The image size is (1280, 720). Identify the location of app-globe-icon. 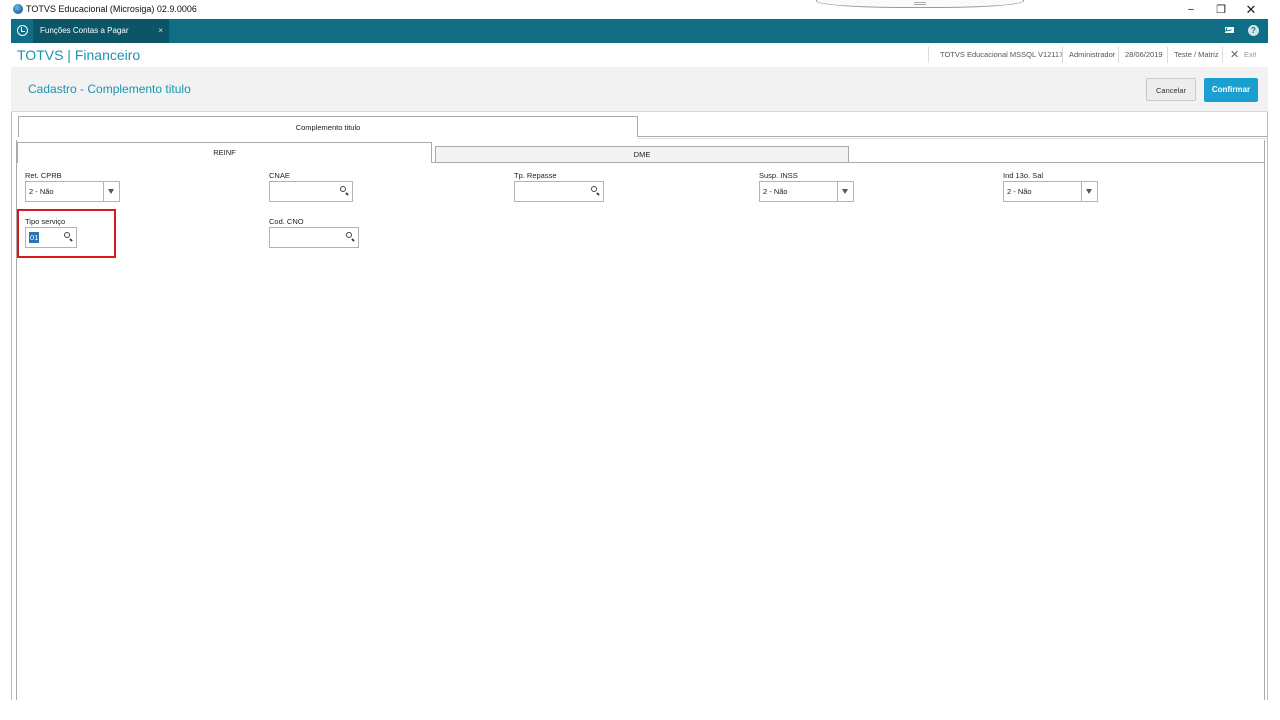
(18, 9).